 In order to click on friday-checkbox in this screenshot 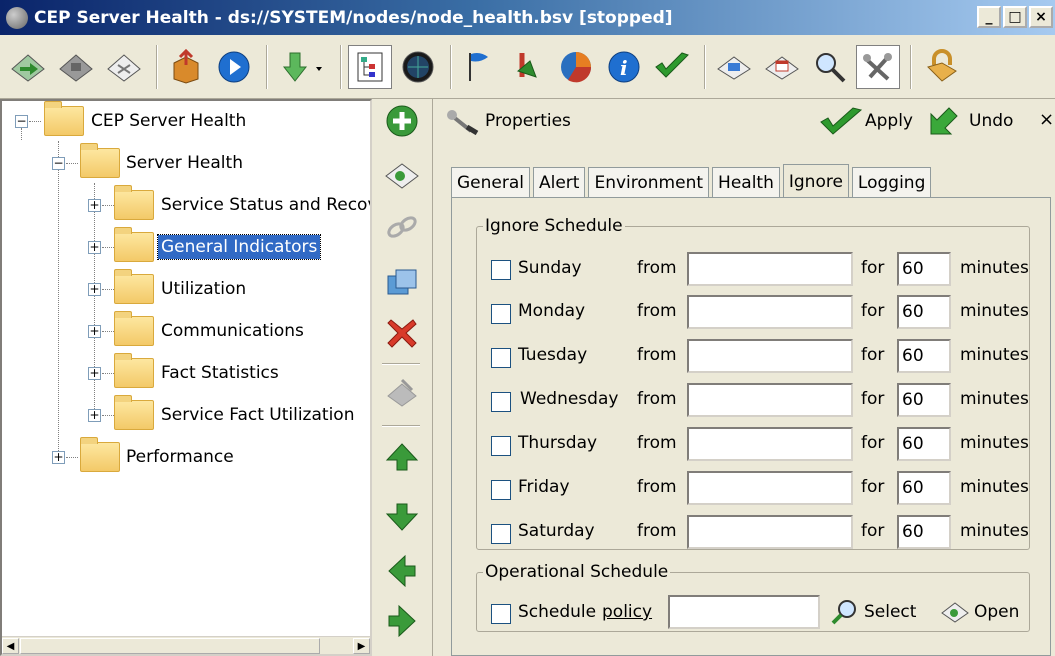, I will do `click(501, 490)`.